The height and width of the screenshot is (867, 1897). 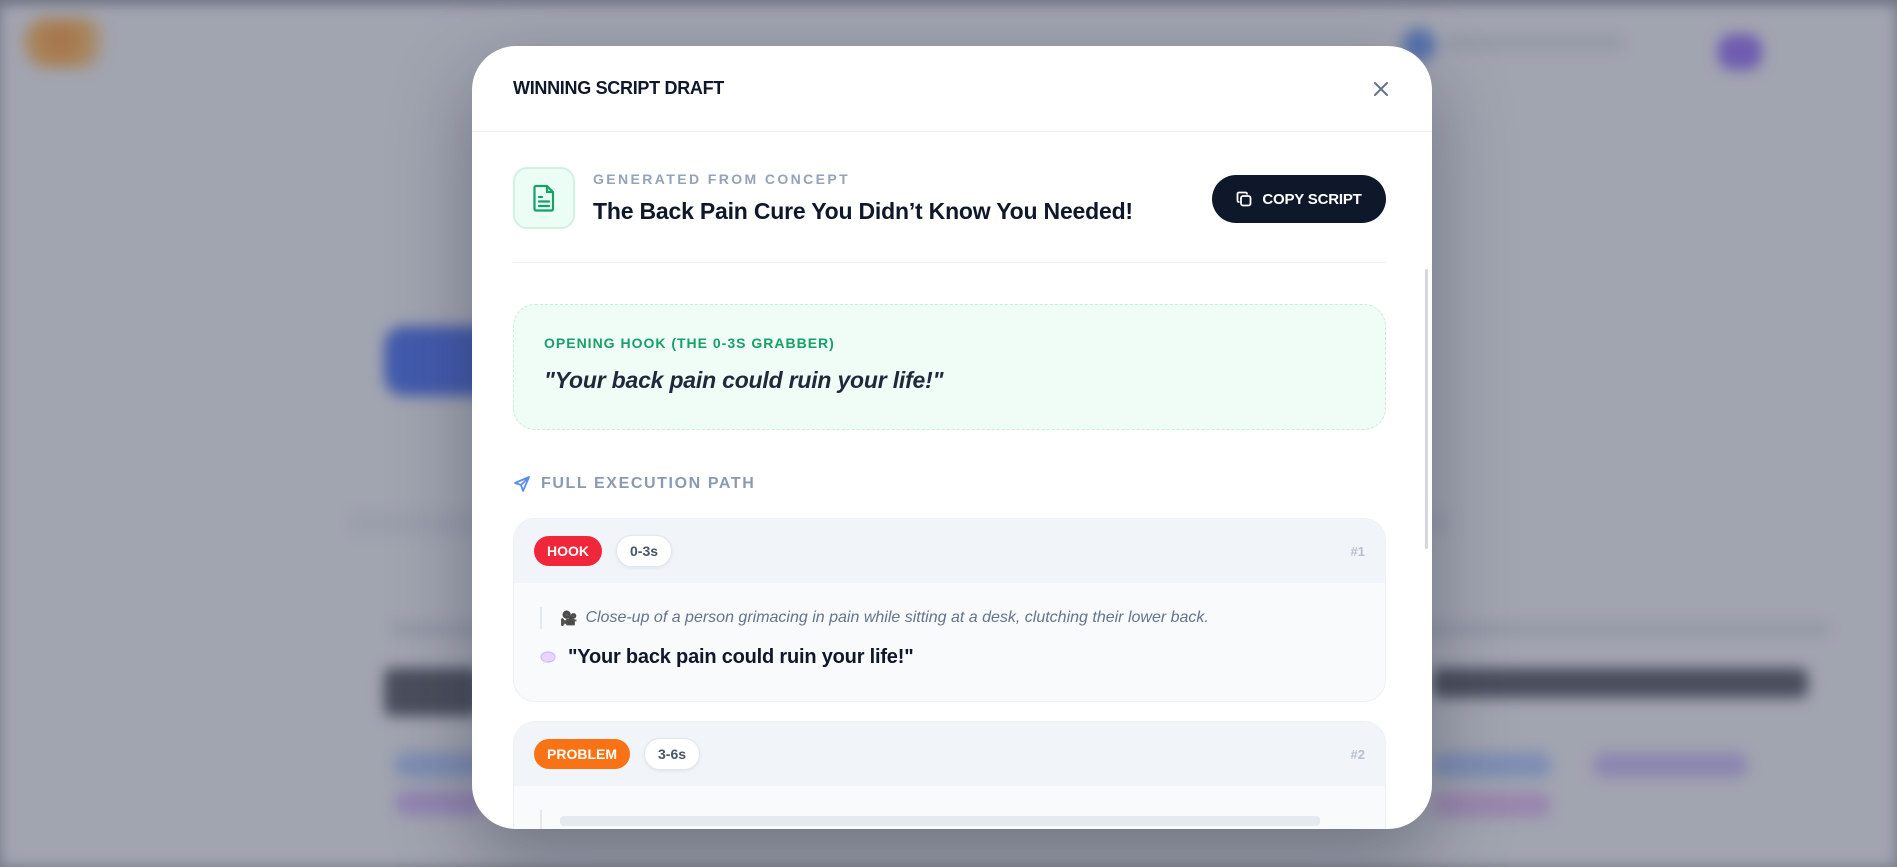 I want to click on document-icon, so click(x=544, y=198).